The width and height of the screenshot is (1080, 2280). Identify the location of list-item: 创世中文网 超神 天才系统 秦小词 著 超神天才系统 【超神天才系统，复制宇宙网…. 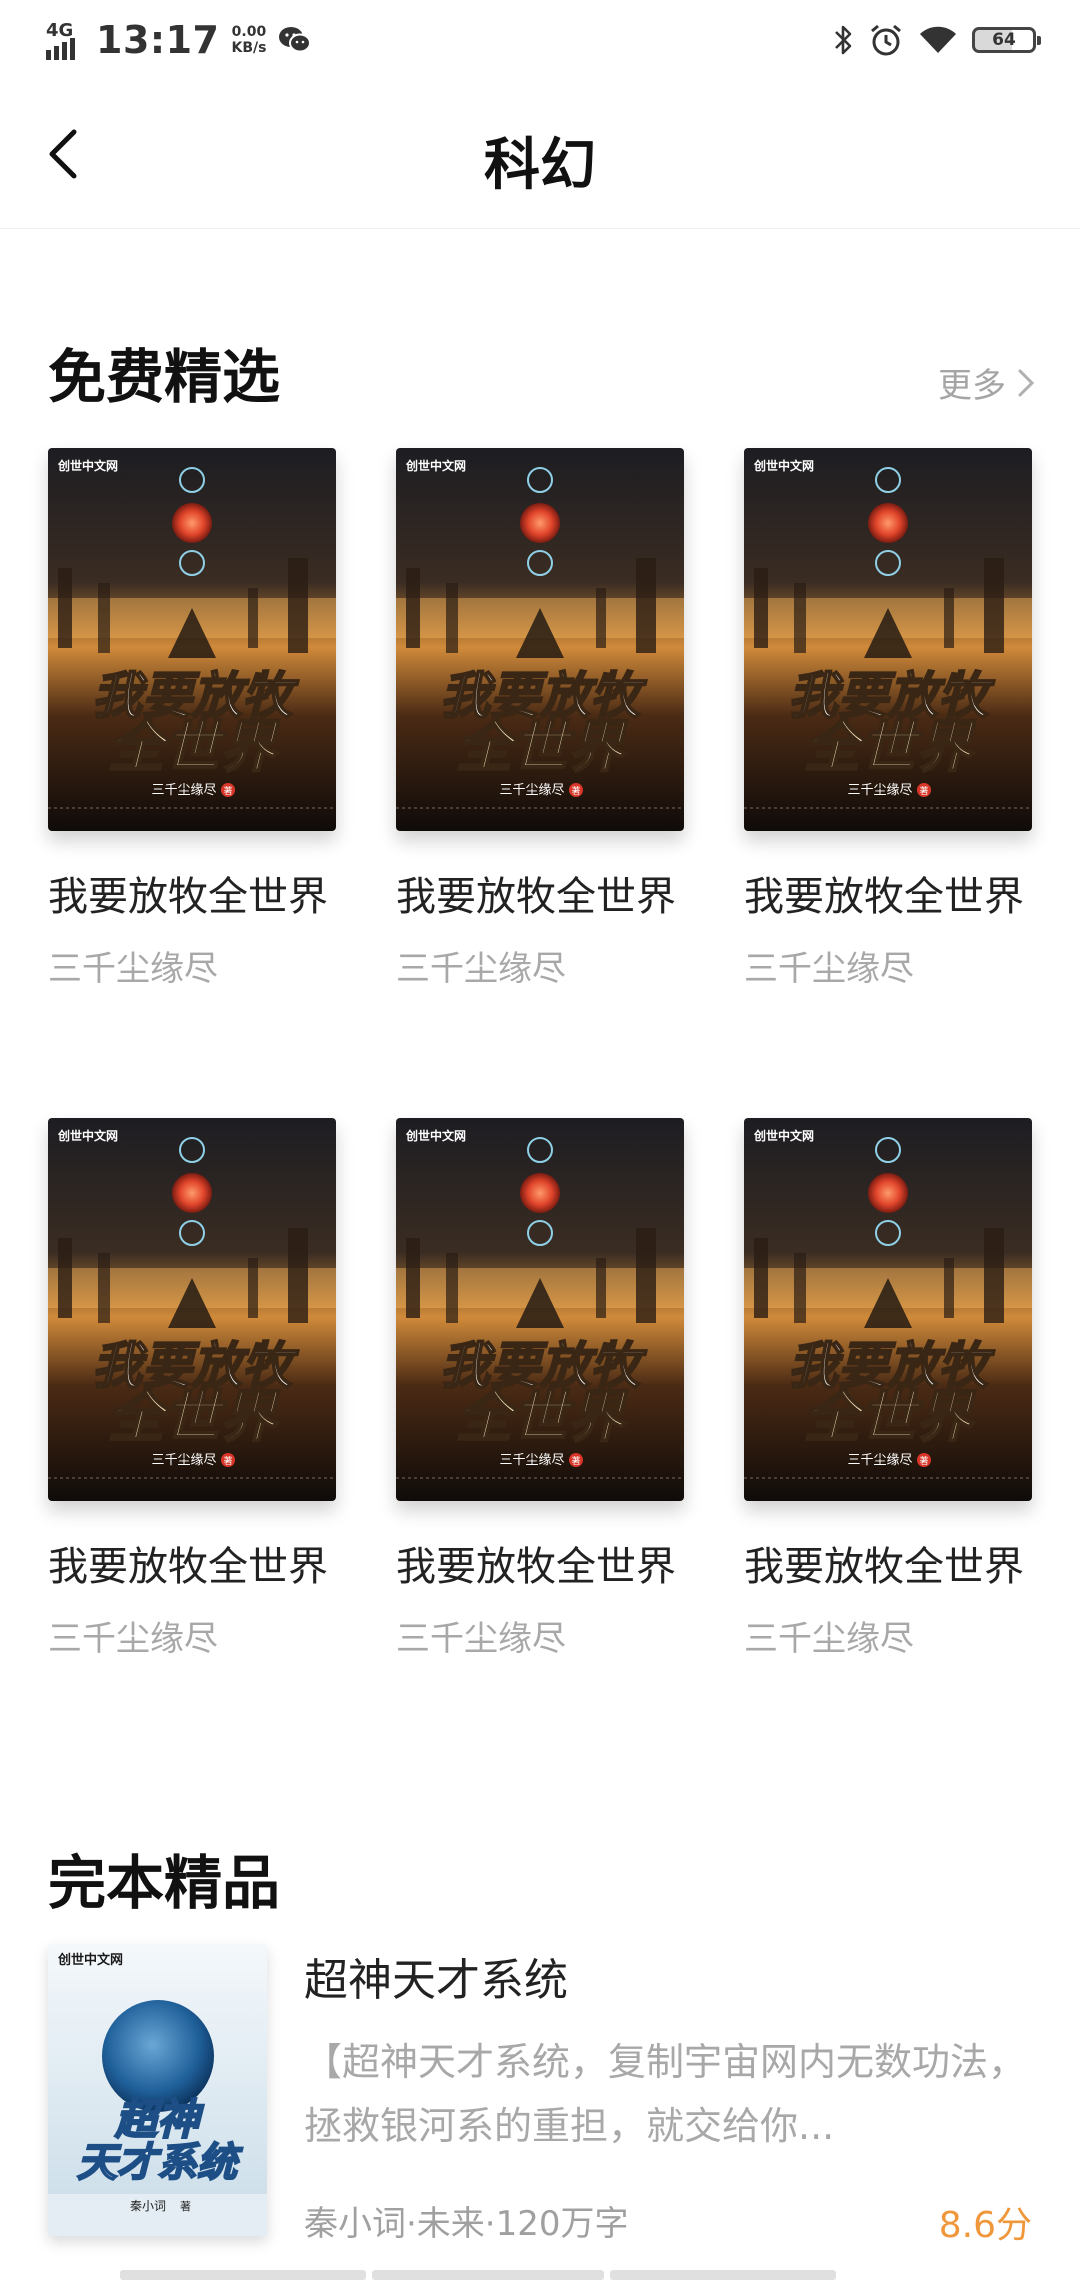
(540, 2095).